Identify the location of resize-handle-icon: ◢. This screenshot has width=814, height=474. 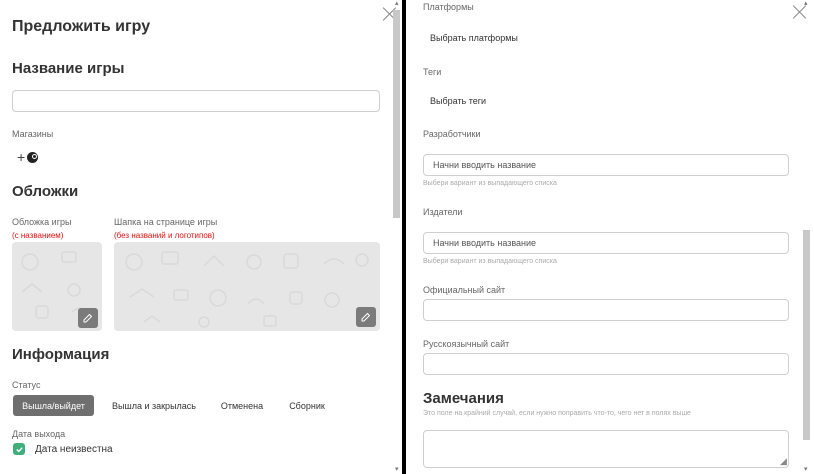
(783, 461).